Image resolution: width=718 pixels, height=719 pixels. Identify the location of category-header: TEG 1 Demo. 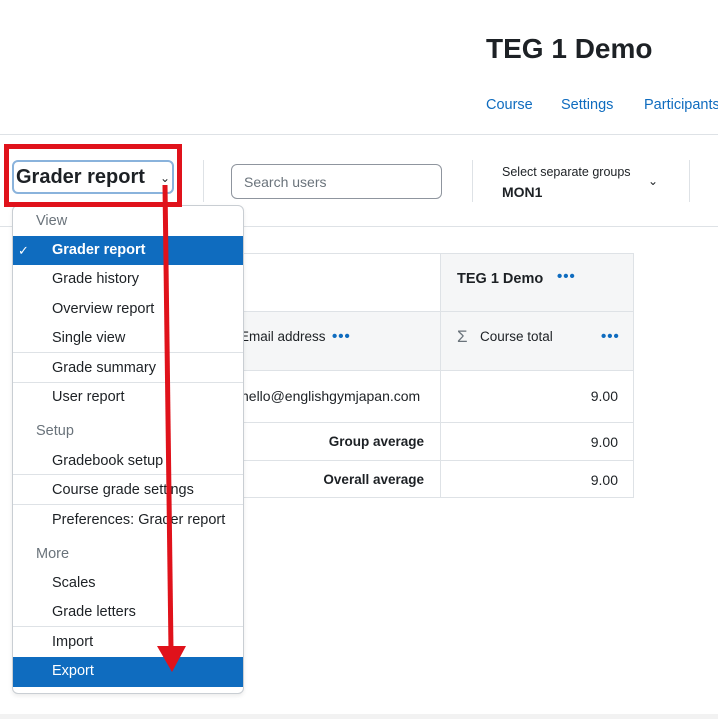
(500, 279).